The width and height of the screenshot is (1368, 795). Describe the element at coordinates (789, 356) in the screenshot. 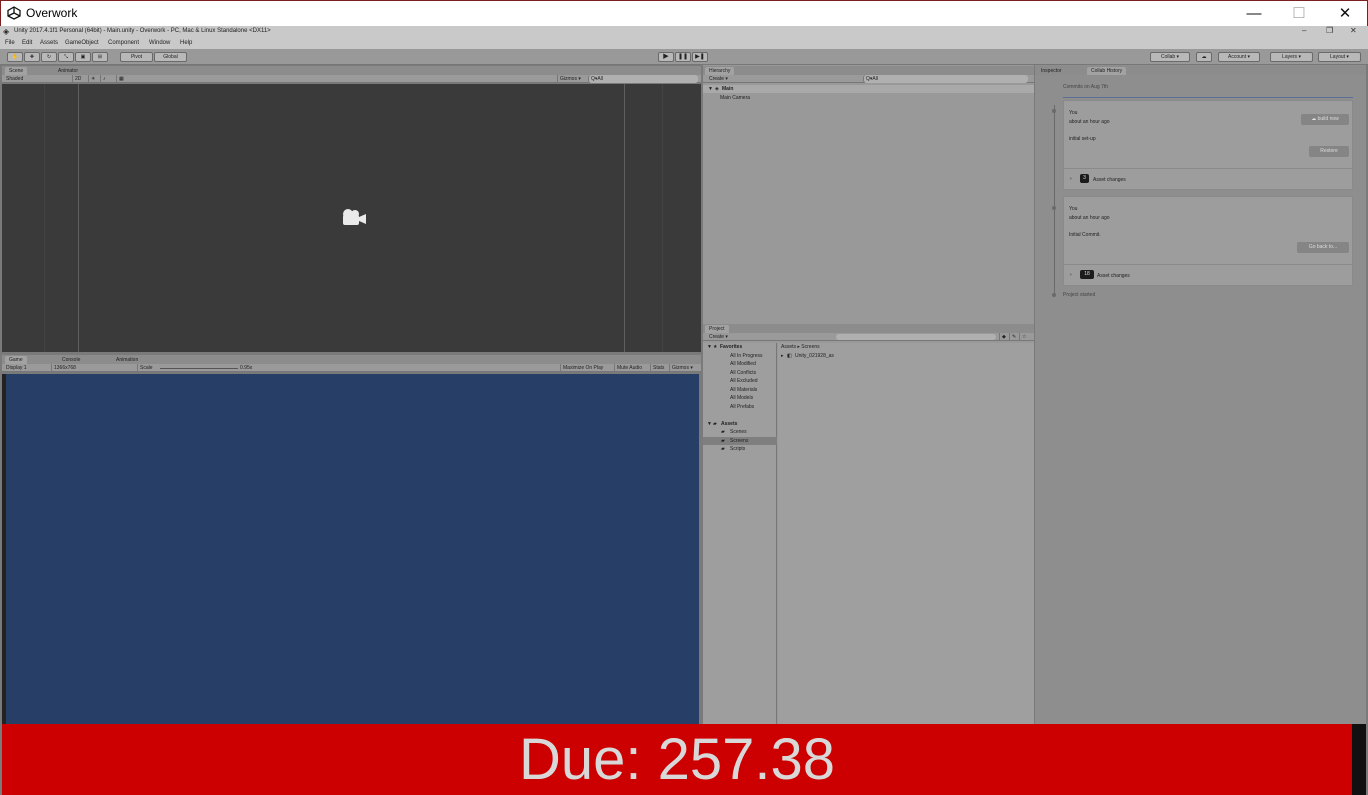

I see `asset-file-icon: ◧` at that location.